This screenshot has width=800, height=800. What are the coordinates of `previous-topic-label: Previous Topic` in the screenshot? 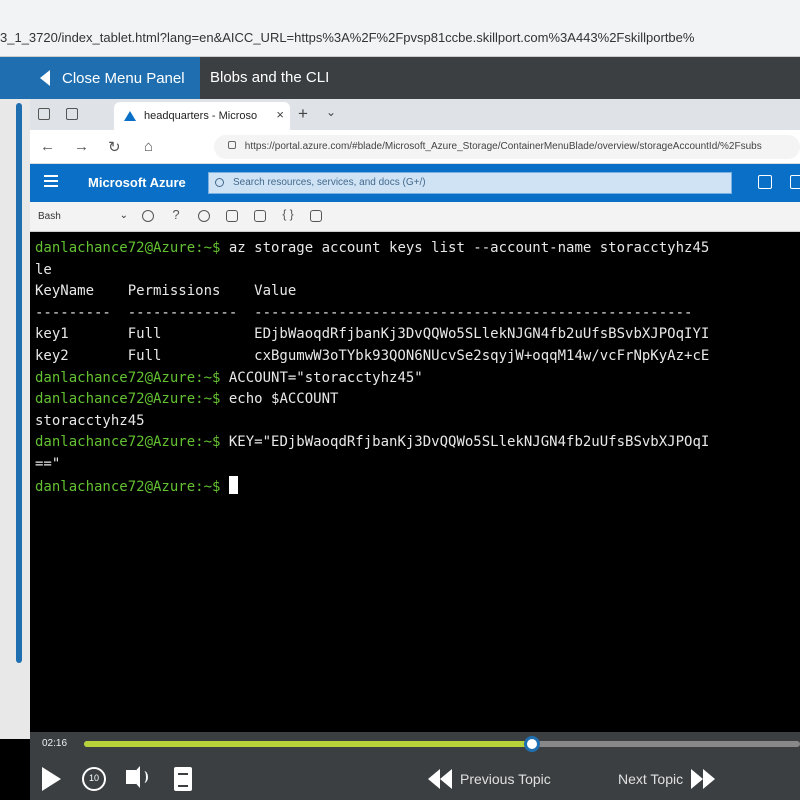 It's located at (505, 779).